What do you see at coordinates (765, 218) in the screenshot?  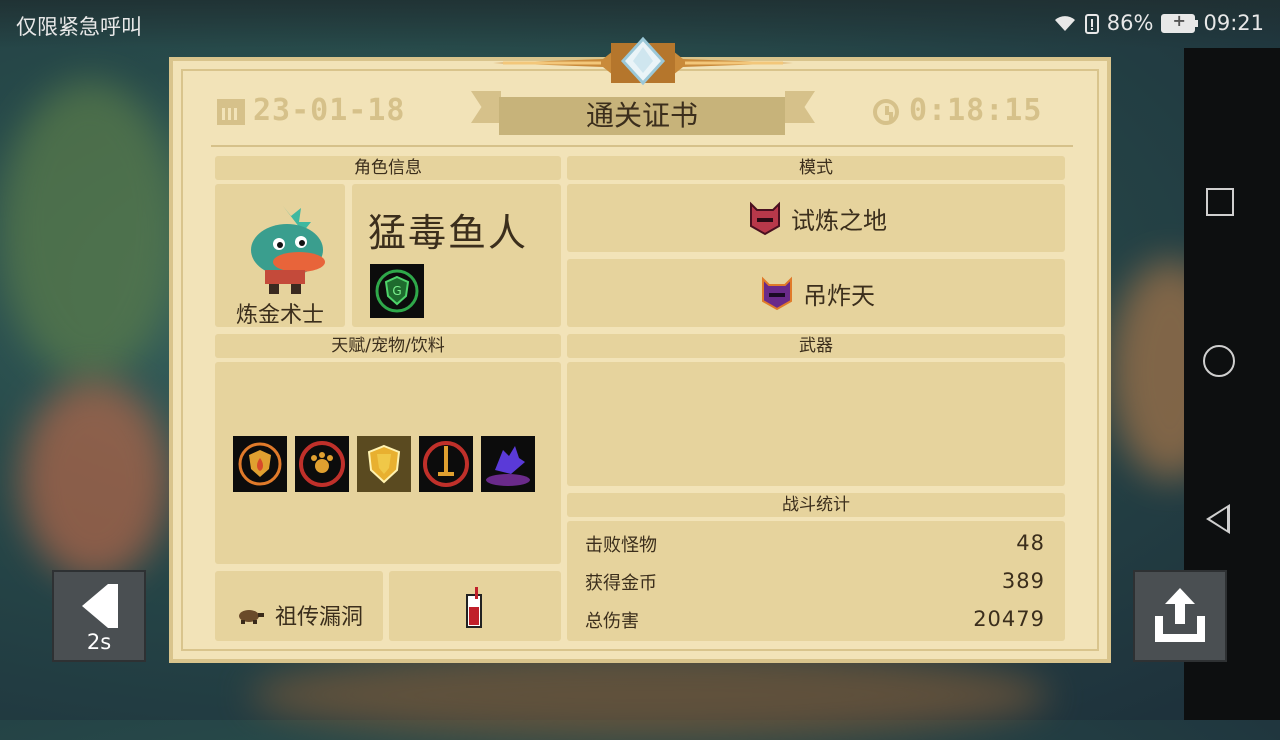 I see `red-helmet-icon` at bounding box center [765, 218].